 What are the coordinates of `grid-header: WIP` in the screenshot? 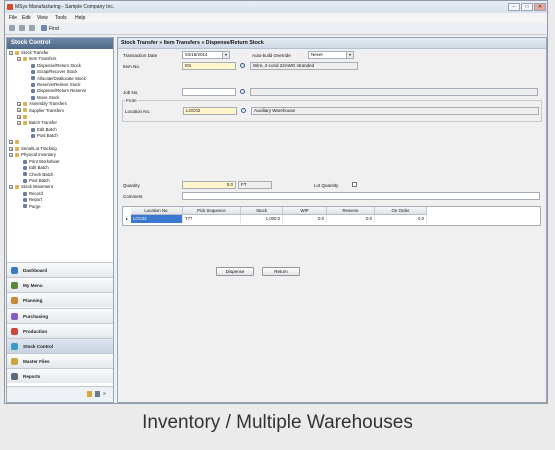 It's located at (305, 211).